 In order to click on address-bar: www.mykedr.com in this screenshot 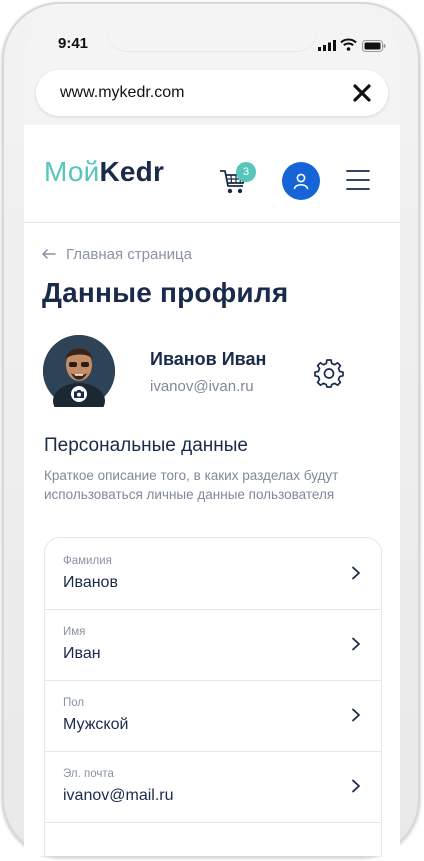, I will do `click(212, 93)`.